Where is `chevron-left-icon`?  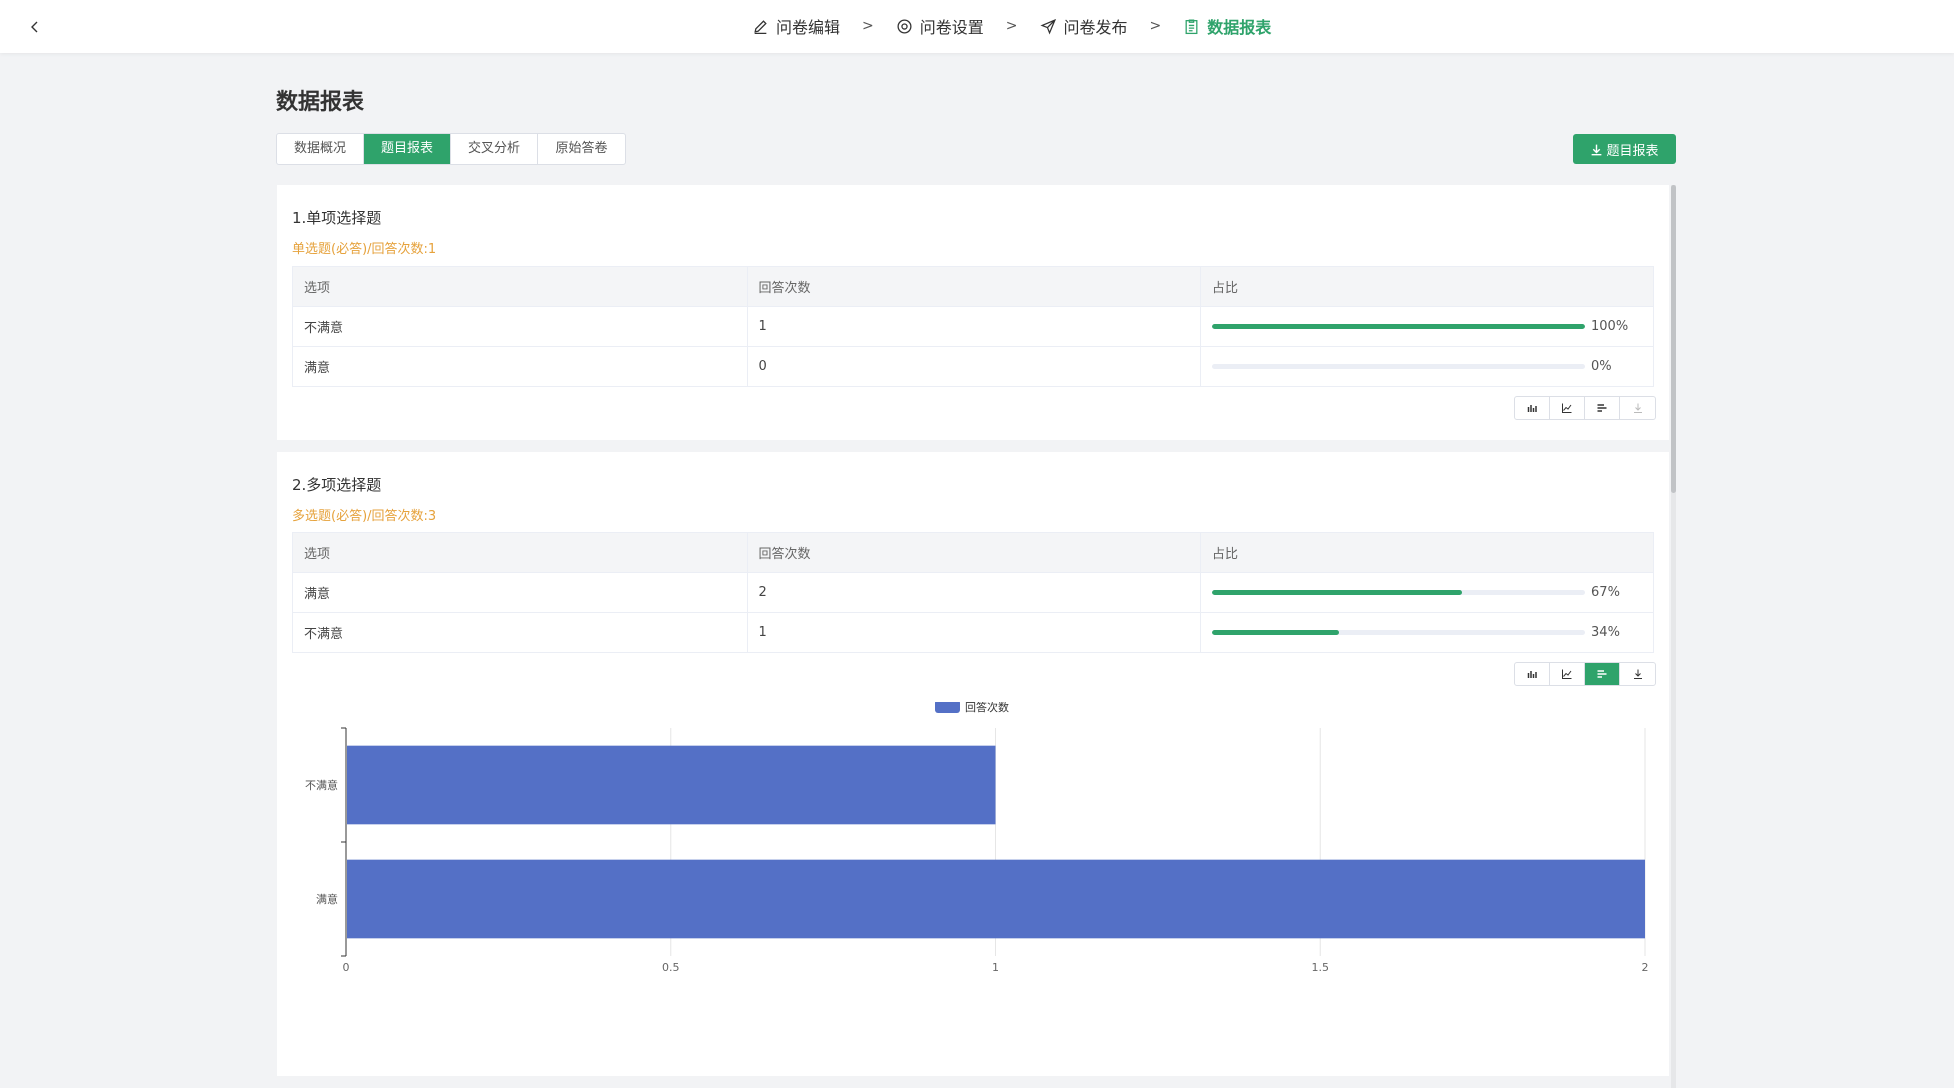 chevron-left-icon is located at coordinates (34, 27).